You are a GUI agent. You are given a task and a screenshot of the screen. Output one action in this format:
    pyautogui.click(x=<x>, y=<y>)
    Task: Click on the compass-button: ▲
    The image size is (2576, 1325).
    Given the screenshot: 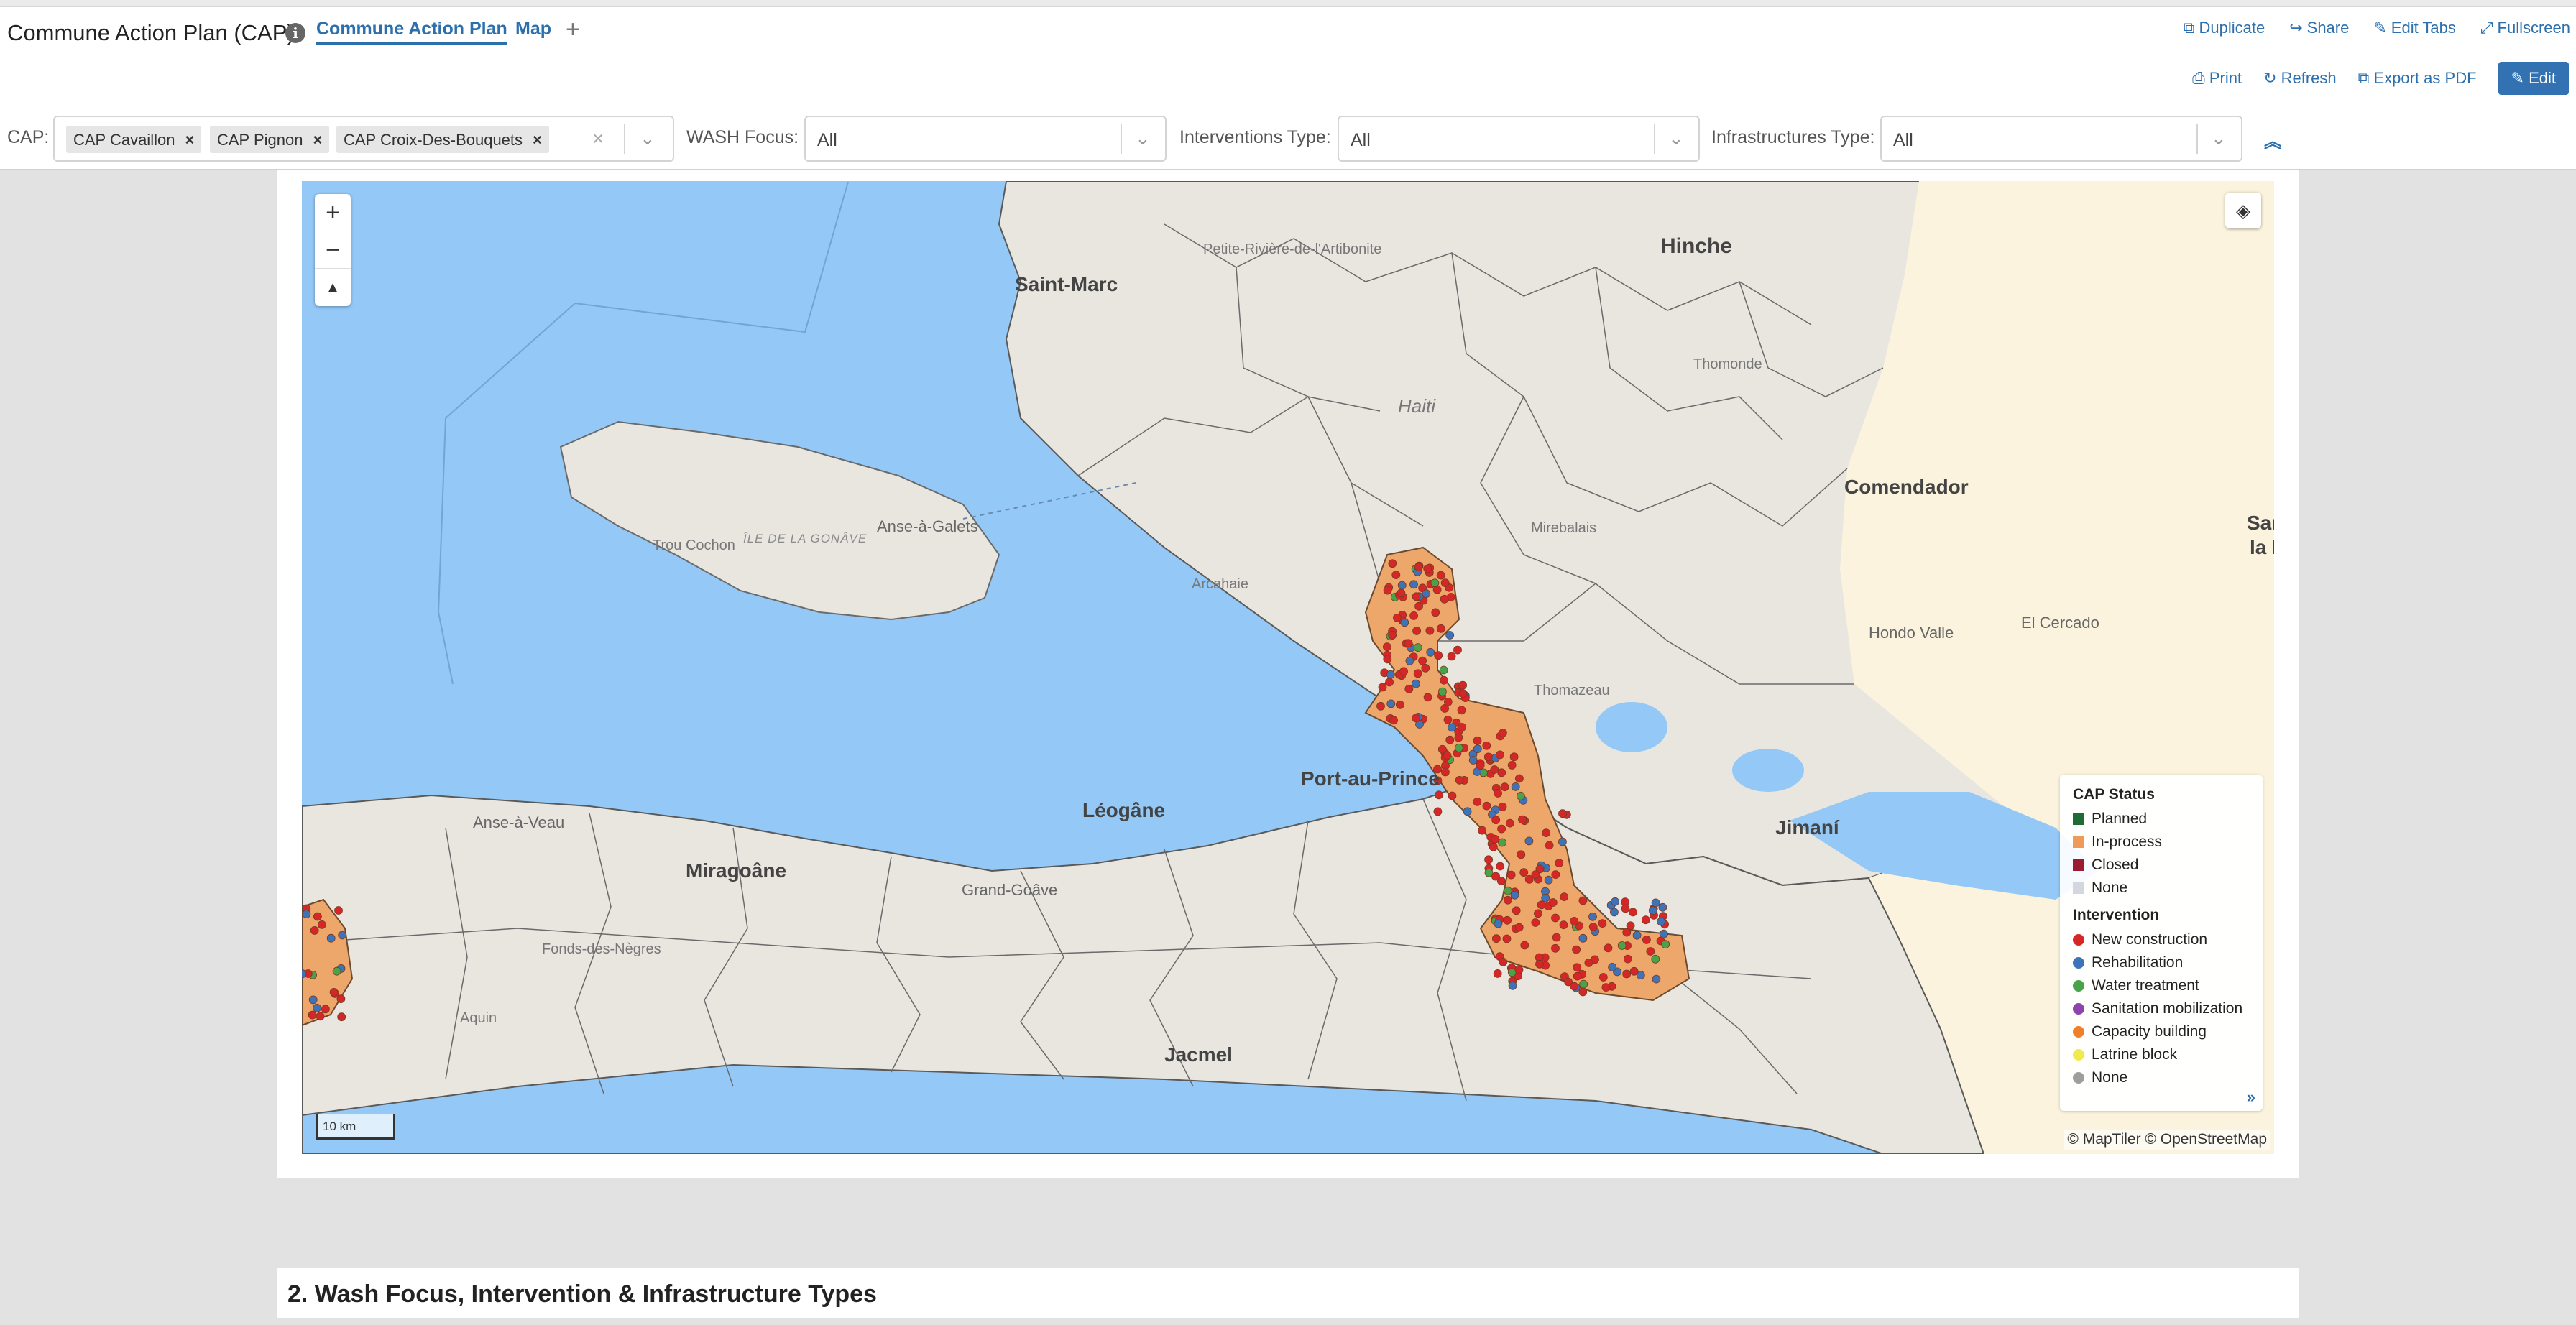 What is the action you would take?
    pyautogui.click(x=333, y=288)
    